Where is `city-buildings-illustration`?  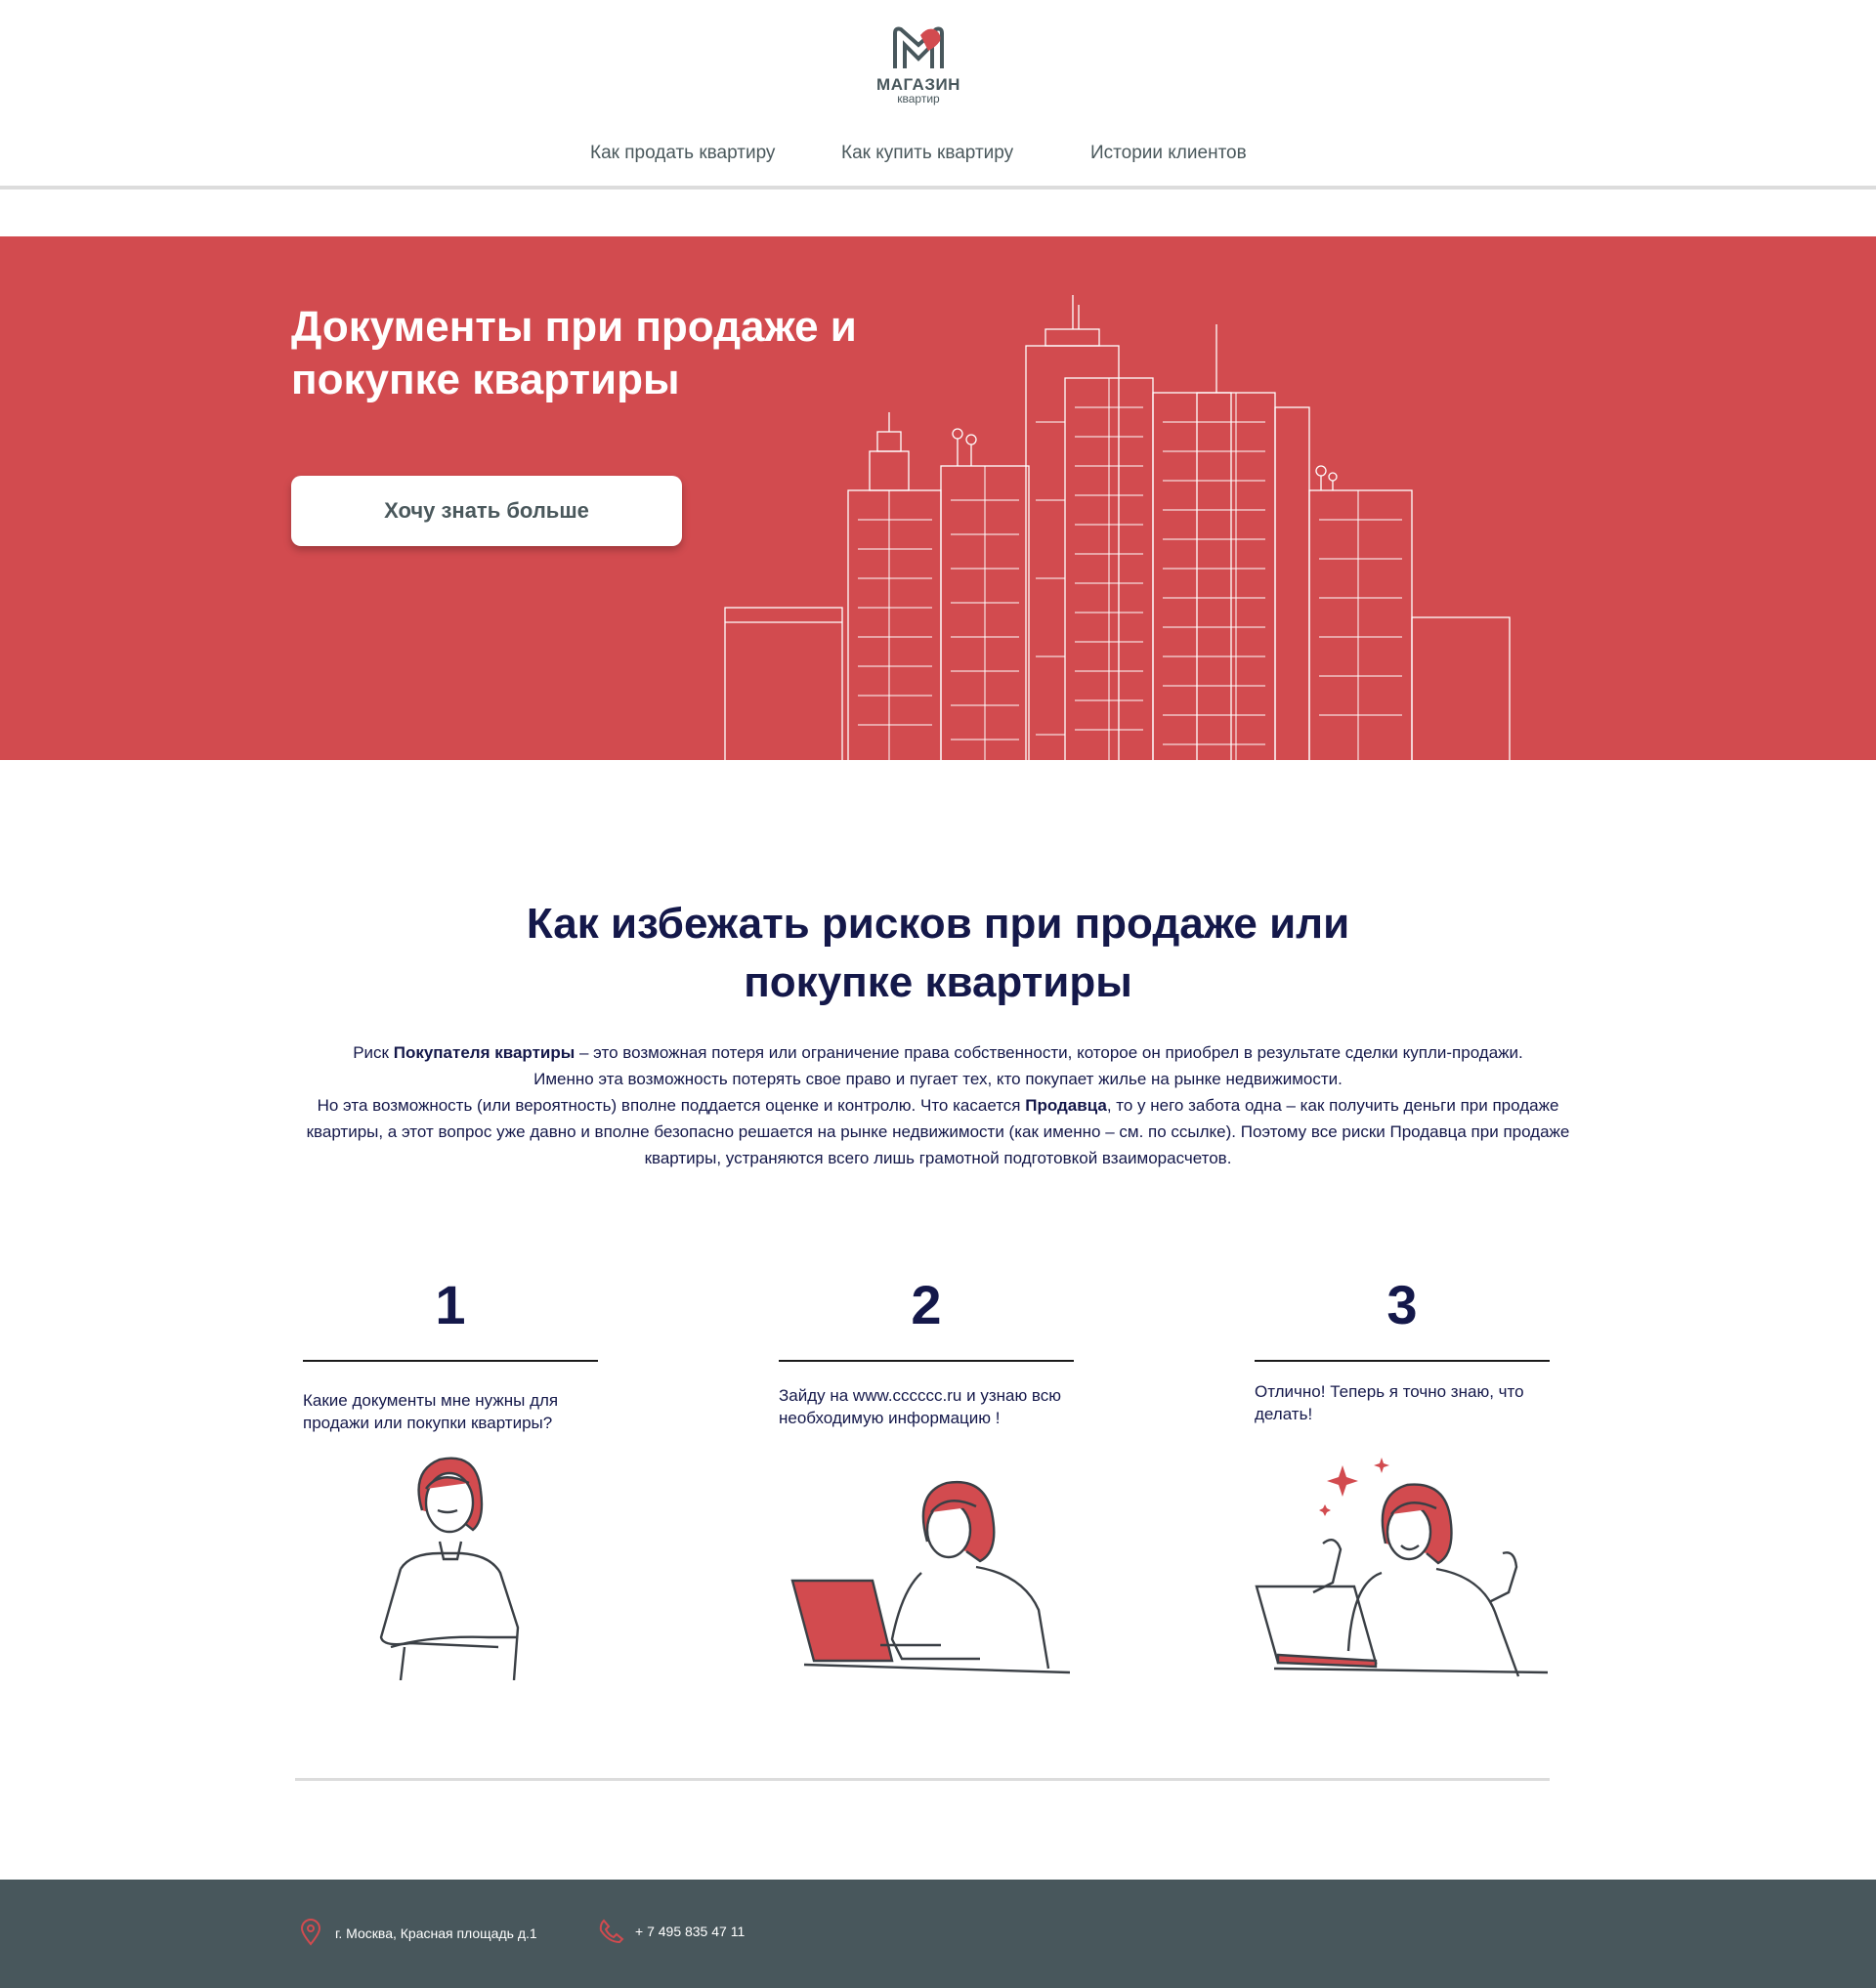
city-buildings-illustration is located at coordinates (1117, 527).